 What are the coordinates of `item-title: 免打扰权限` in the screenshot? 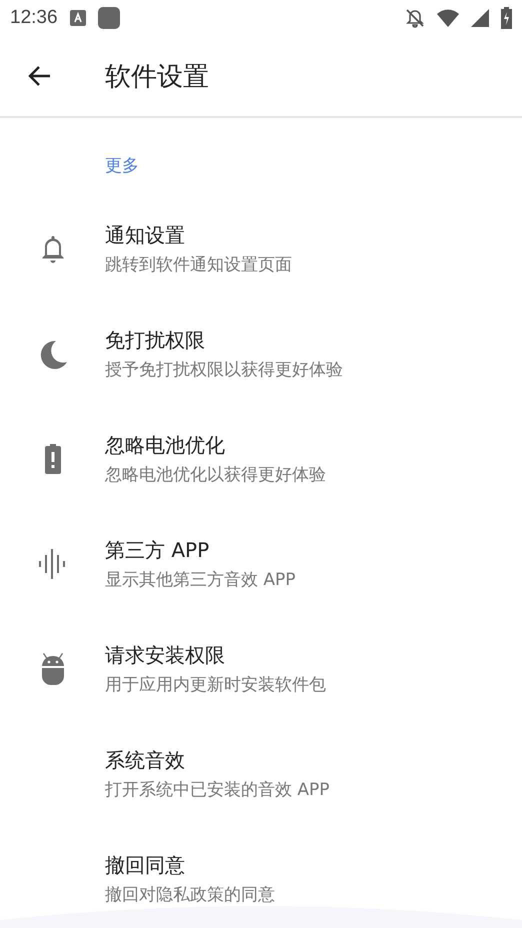 It's located at (155, 340).